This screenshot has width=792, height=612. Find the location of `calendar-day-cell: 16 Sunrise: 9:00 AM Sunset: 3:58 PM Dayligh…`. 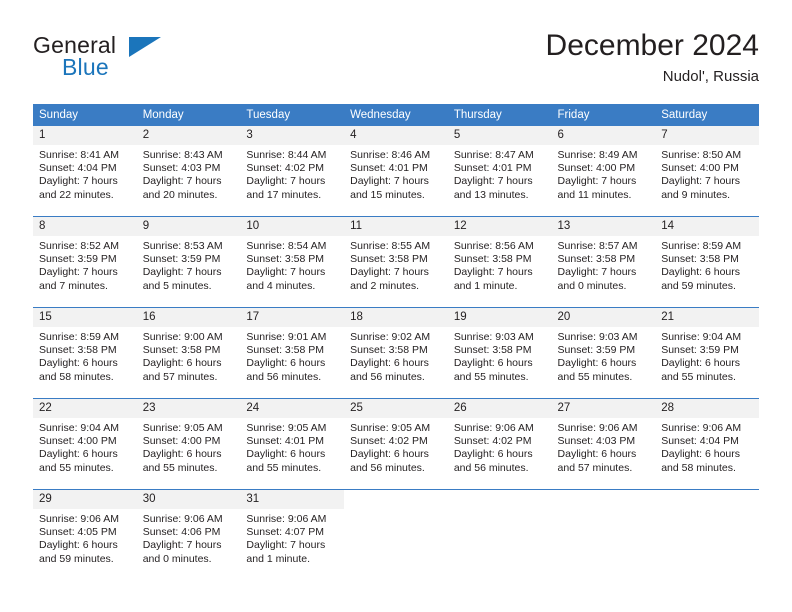

calendar-day-cell: 16 Sunrise: 9:00 AM Sunset: 3:58 PM Dayligh… is located at coordinates (188, 353).